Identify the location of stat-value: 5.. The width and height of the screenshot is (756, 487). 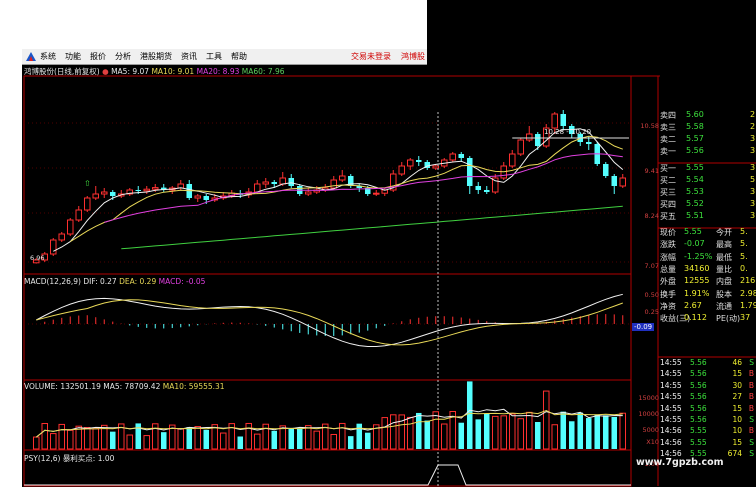
(744, 256).